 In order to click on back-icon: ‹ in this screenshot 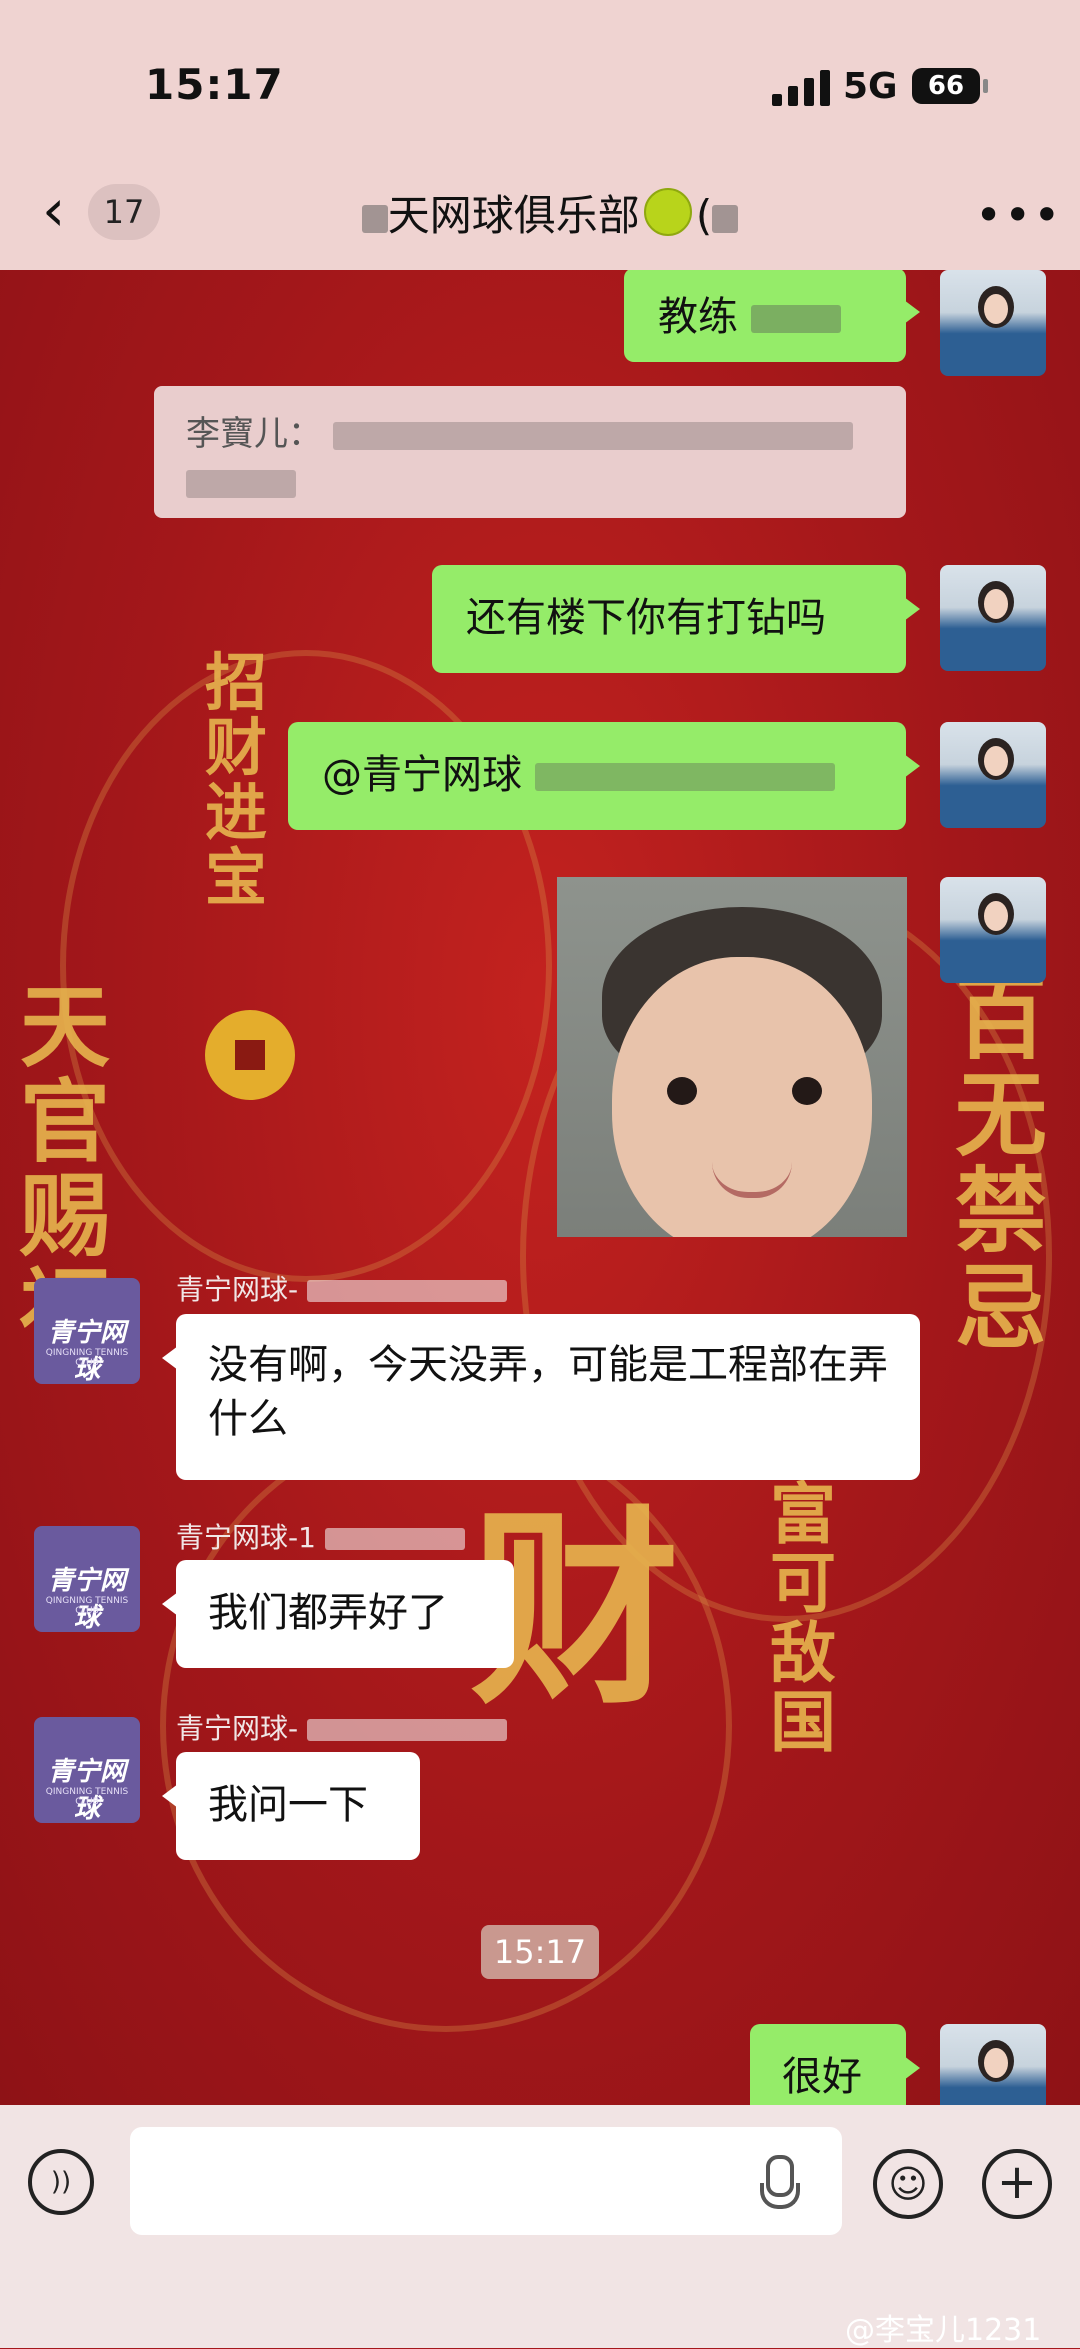, I will do `click(66, 210)`.